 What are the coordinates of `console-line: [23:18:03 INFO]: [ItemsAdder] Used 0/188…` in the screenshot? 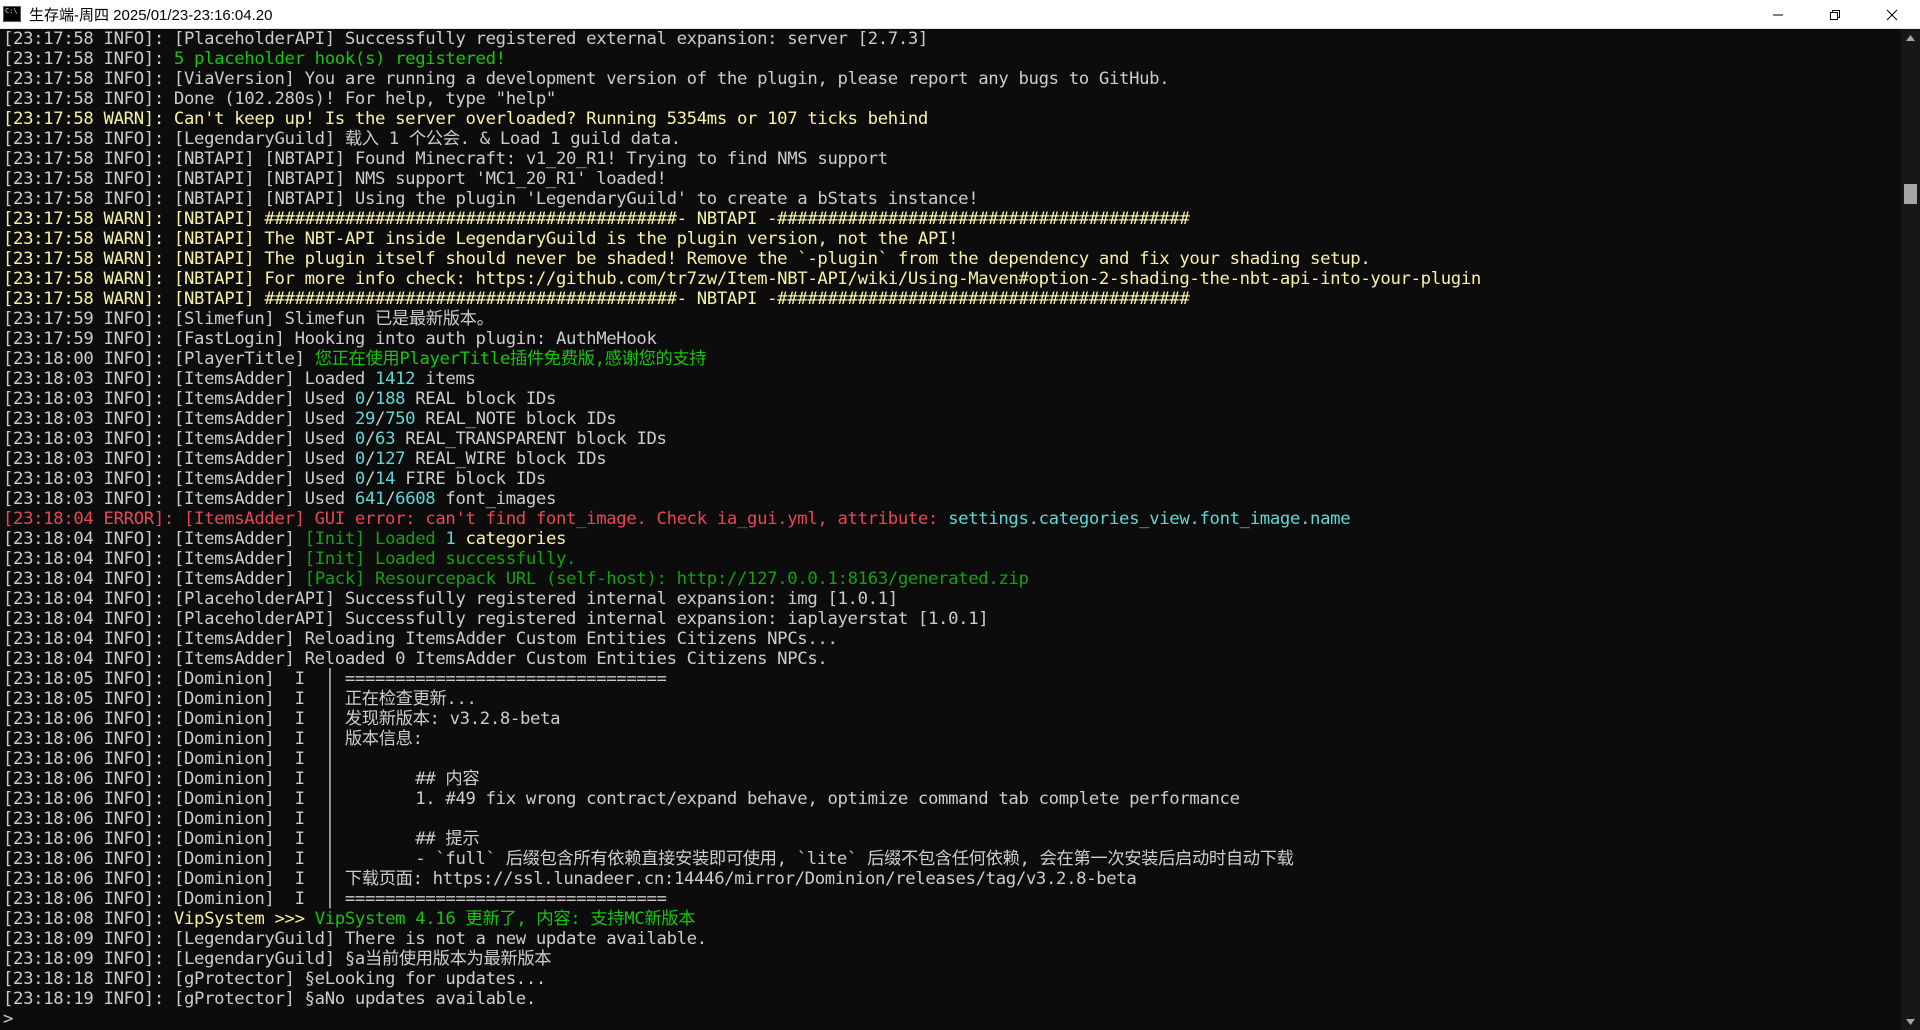 It's located at (950, 399).